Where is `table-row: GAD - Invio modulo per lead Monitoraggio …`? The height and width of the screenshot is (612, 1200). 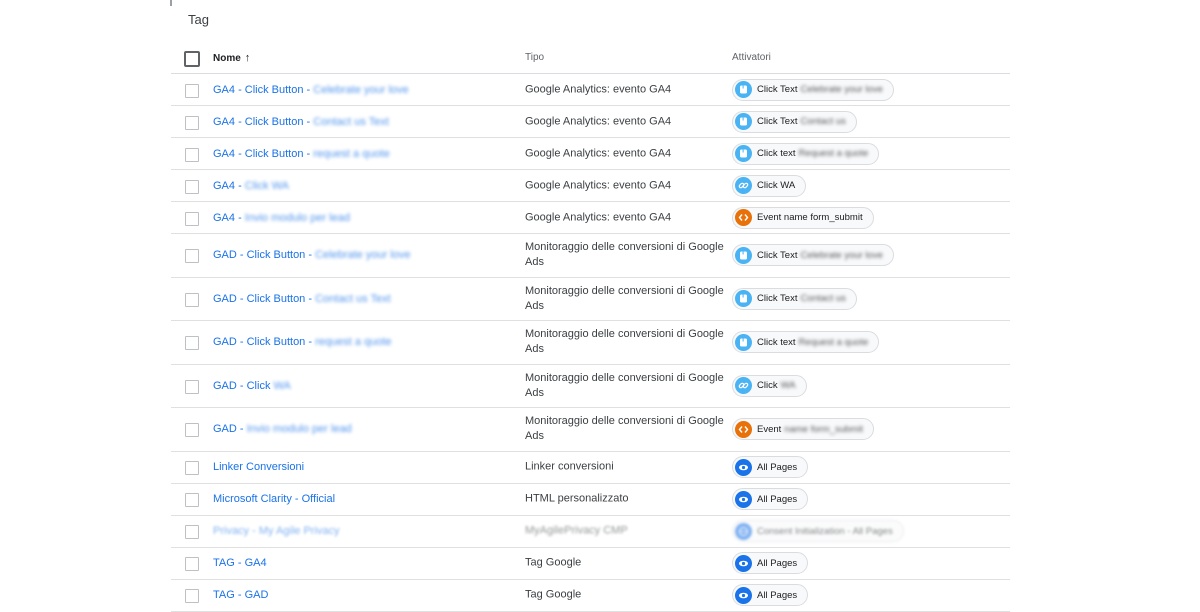
table-row: GAD - Invio modulo per lead Monitoraggio … is located at coordinates (590, 430).